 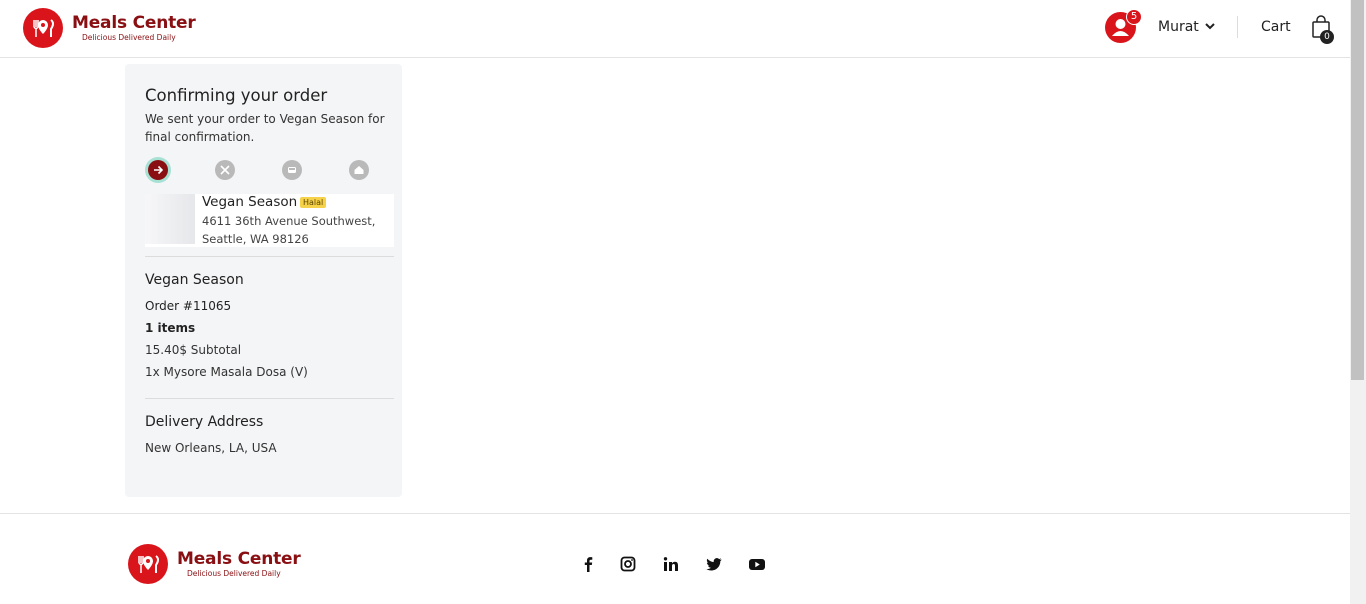 What do you see at coordinates (226, 372) in the screenshot?
I see `order-item-line: 1x Mysore Masala Dosa (V)` at bounding box center [226, 372].